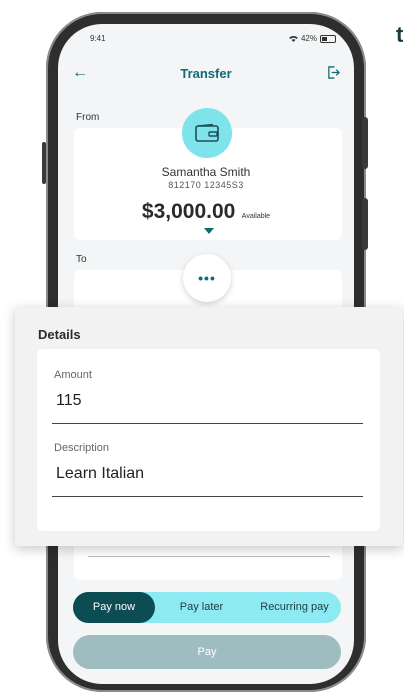 This screenshot has width=404, height=692. Describe the element at coordinates (81, 259) in the screenshot. I see `to-label: To` at that location.